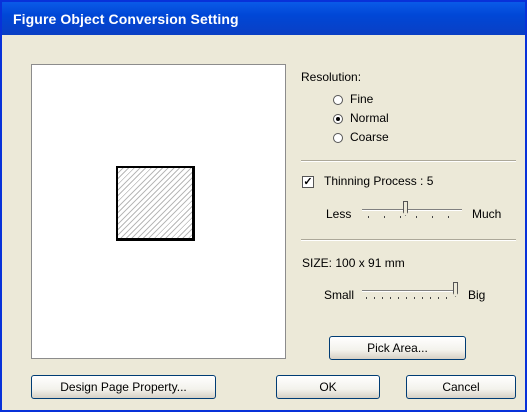 Image resolution: width=527 pixels, height=412 pixels. Describe the element at coordinates (155, 203) in the screenshot. I see `figure-object-shape` at that location.